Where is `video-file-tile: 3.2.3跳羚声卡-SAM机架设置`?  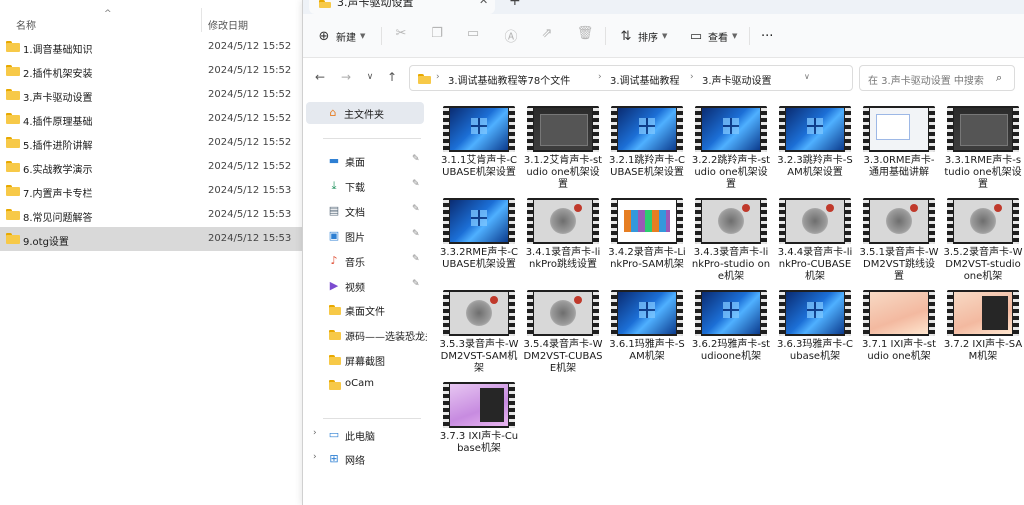
video-file-tile: 3.2.3跳羚声卡-SAM机架设置 is located at coordinates (815, 144).